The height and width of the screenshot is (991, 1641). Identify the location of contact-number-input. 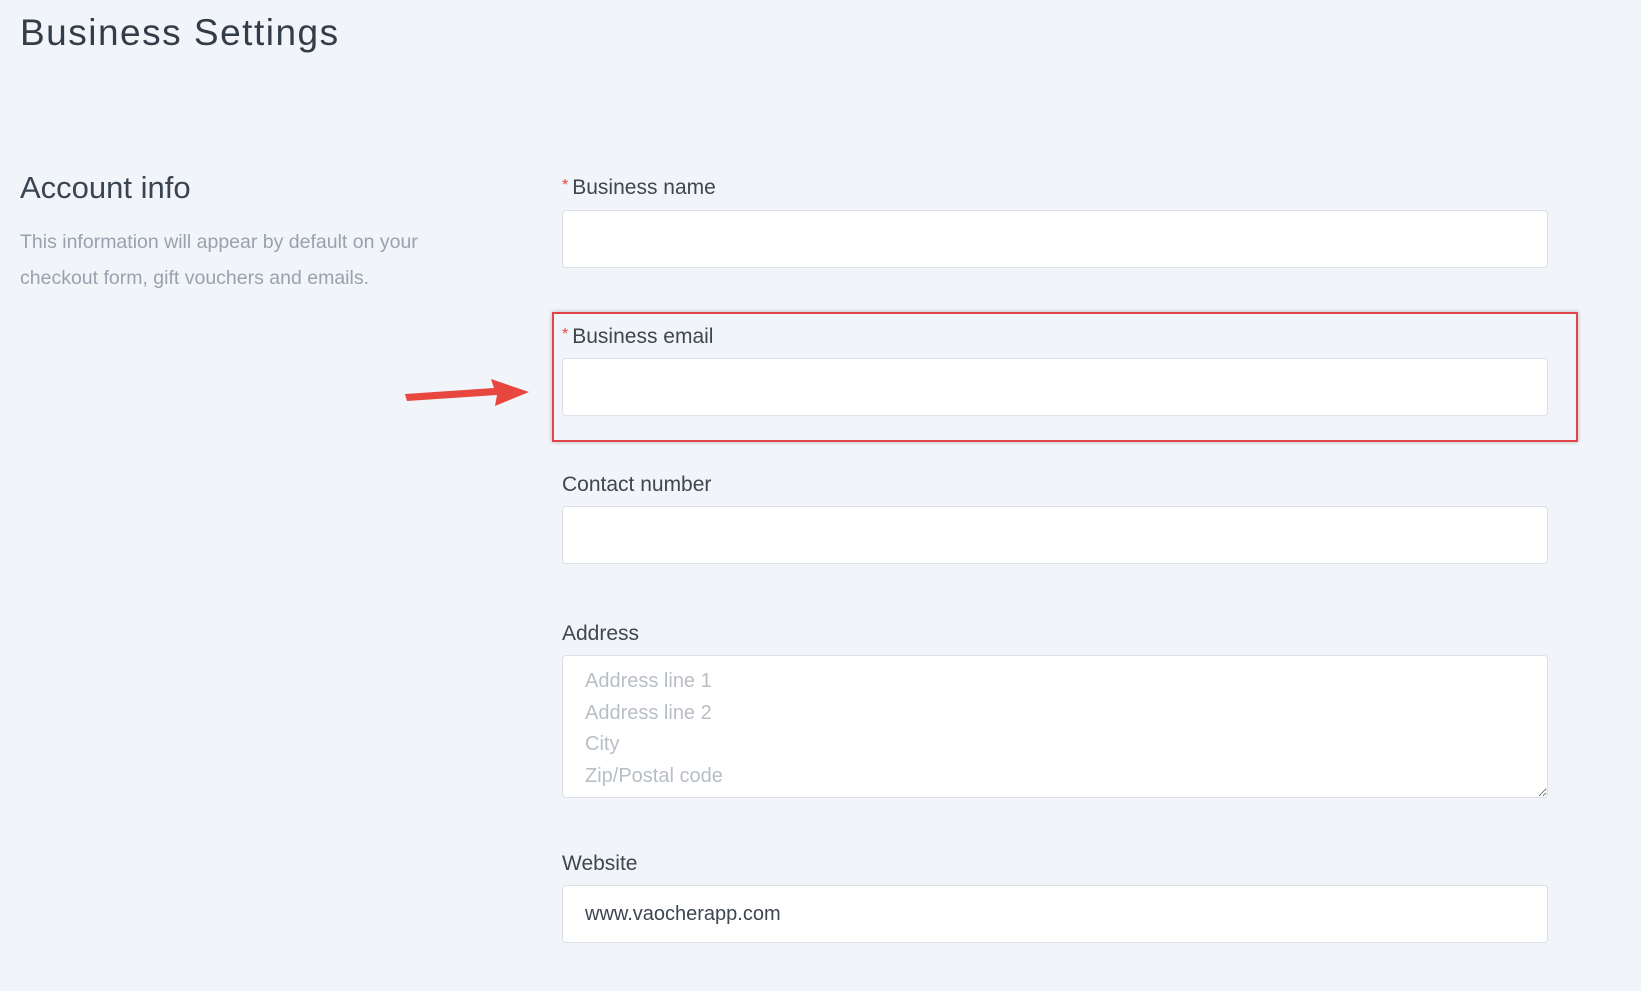
(1055, 535).